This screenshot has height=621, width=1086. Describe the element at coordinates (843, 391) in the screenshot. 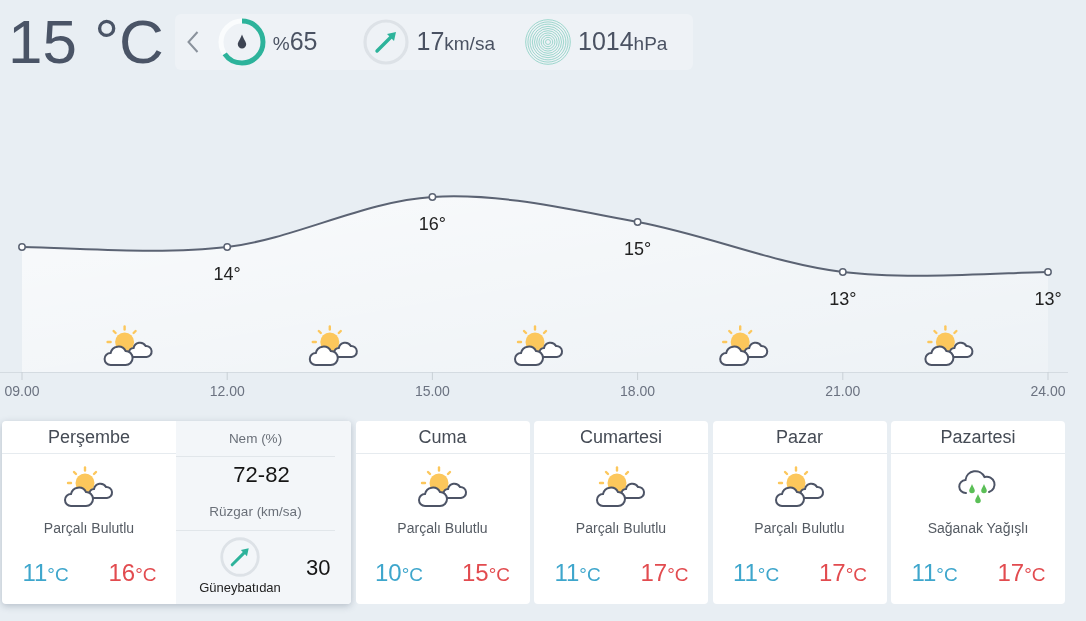

I see `axis-label: 21.00` at that location.